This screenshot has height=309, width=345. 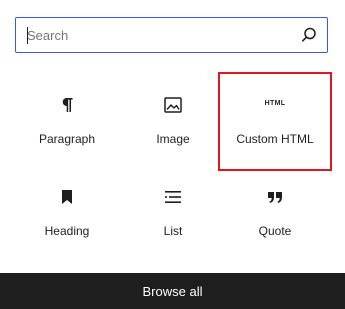 What do you see at coordinates (173, 139) in the screenshot?
I see `block-label: Image` at bounding box center [173, 139].